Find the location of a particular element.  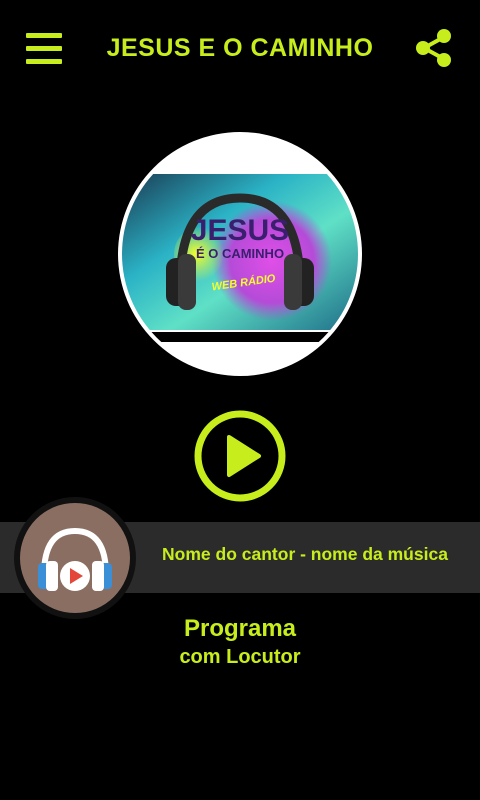

top-bar: JESUS E O CAMINHO is located at coordinates (240, 50).